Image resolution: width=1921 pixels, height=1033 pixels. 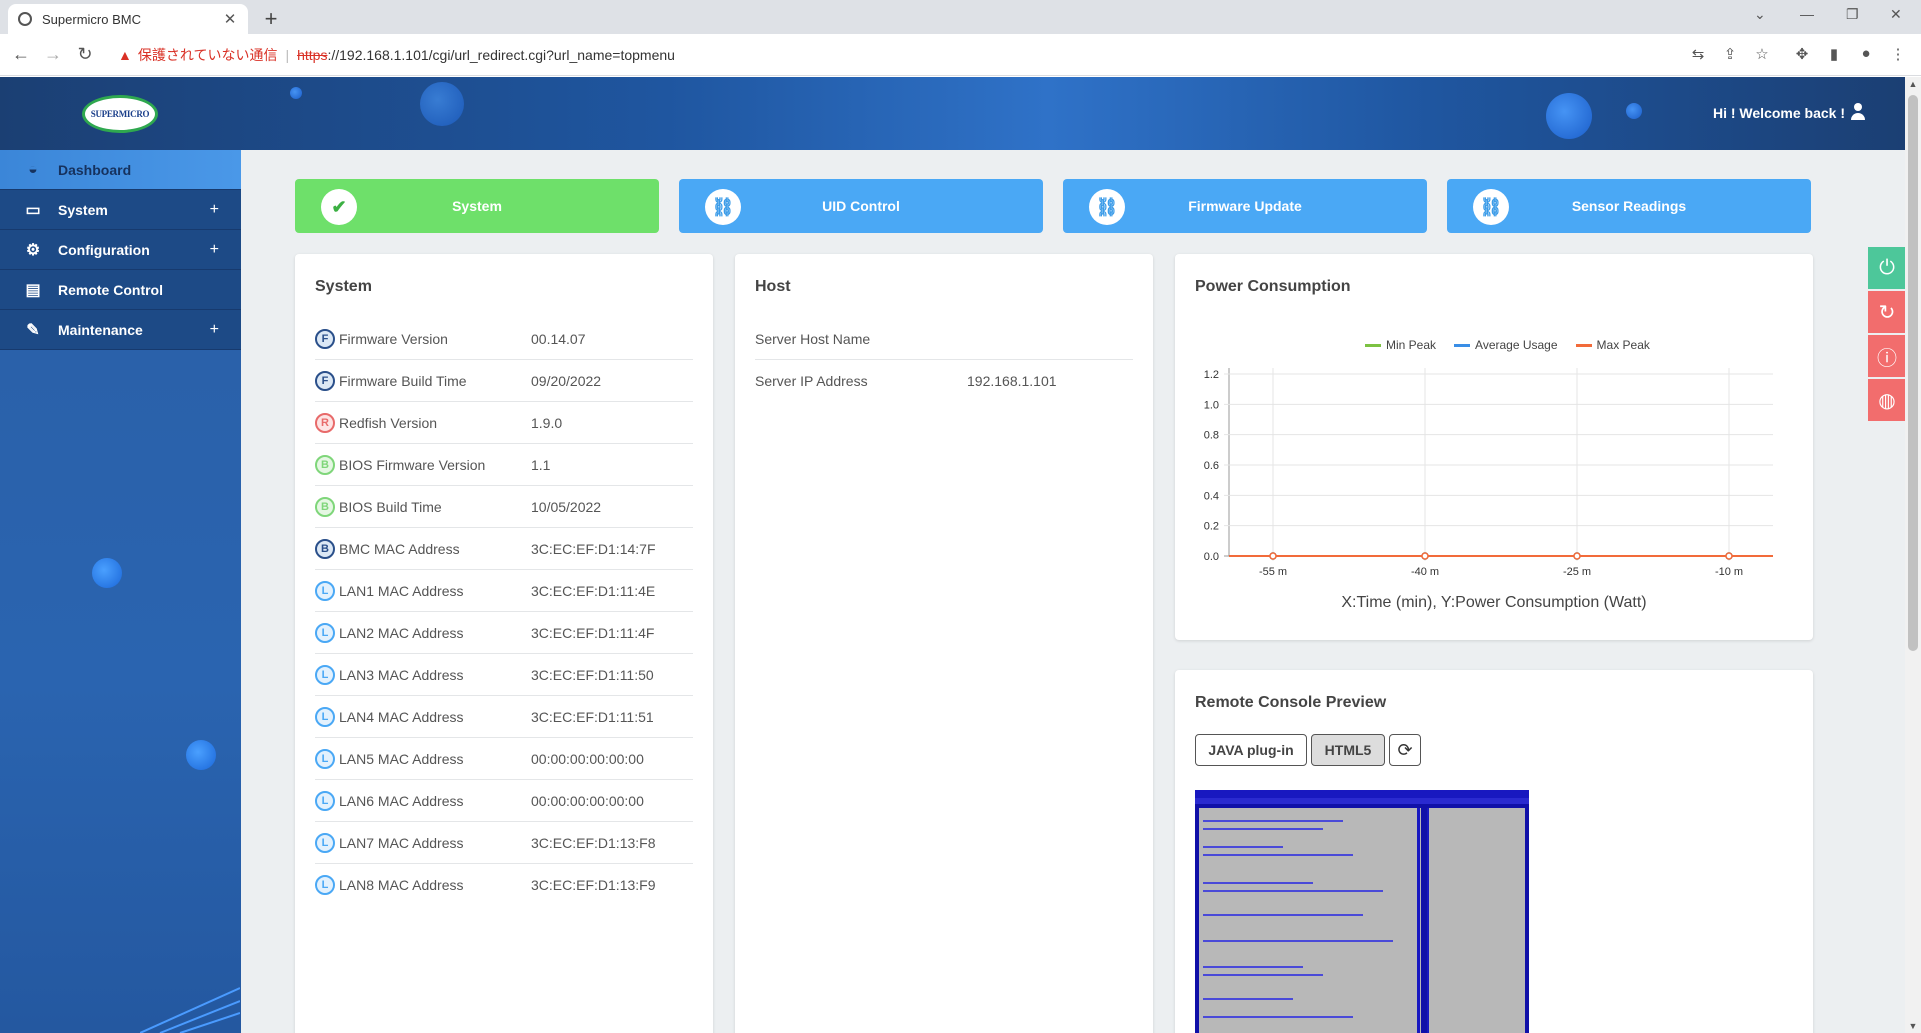 What do you see at coordinates (1362, 911) in the screenshot?
I see `console-preview-image` at bounding box center [1362, 911].